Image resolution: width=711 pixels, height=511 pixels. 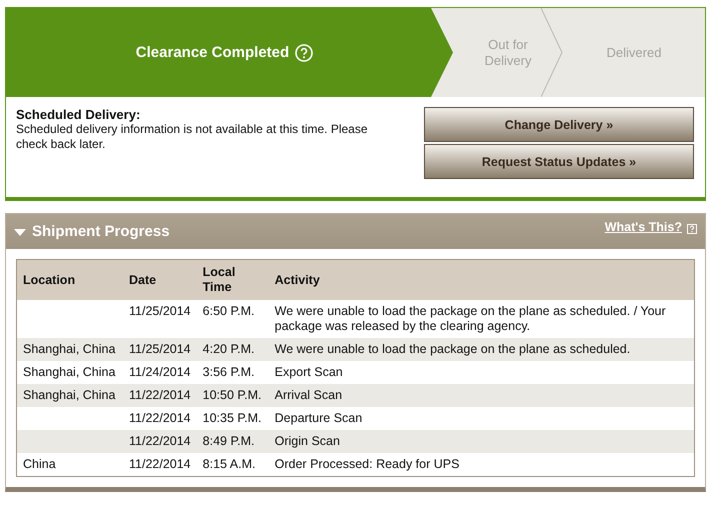 I want to click on table-cell: 8:15 A.M., so click(x=232, y=464).